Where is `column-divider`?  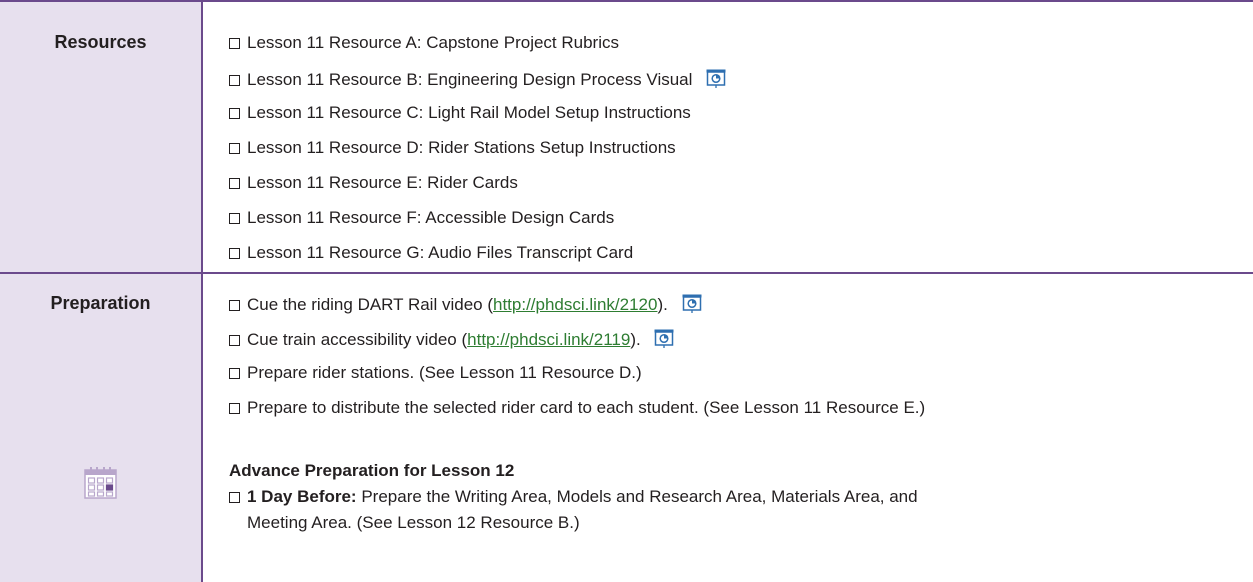 column-divider is located at coordinates (202, 291).